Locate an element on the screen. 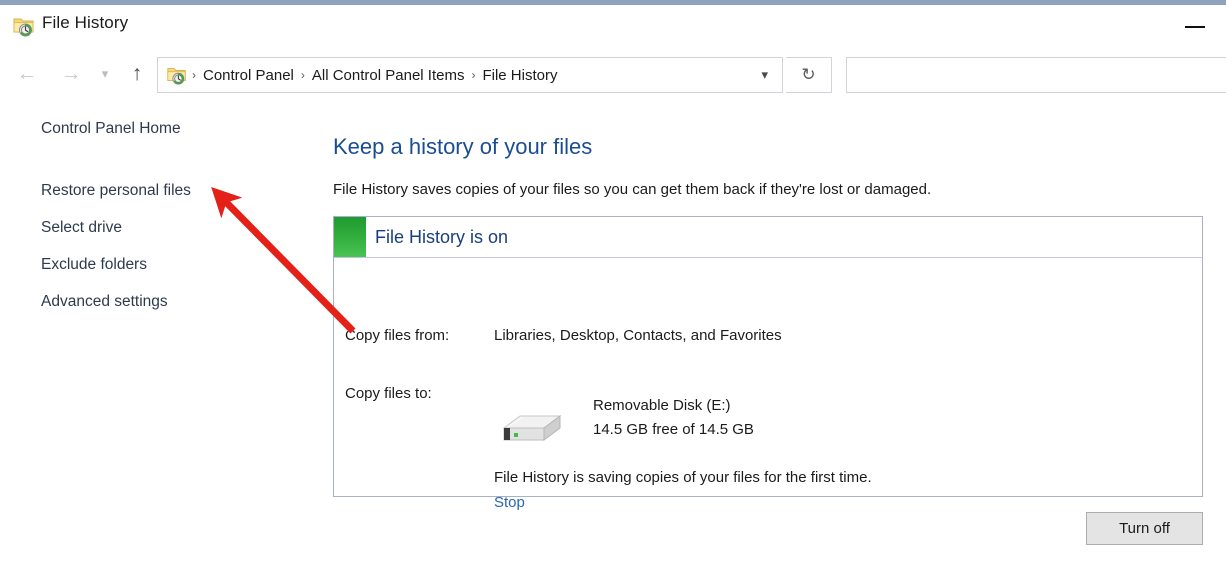  minimize-icon is located at coordinates (1195, 27).